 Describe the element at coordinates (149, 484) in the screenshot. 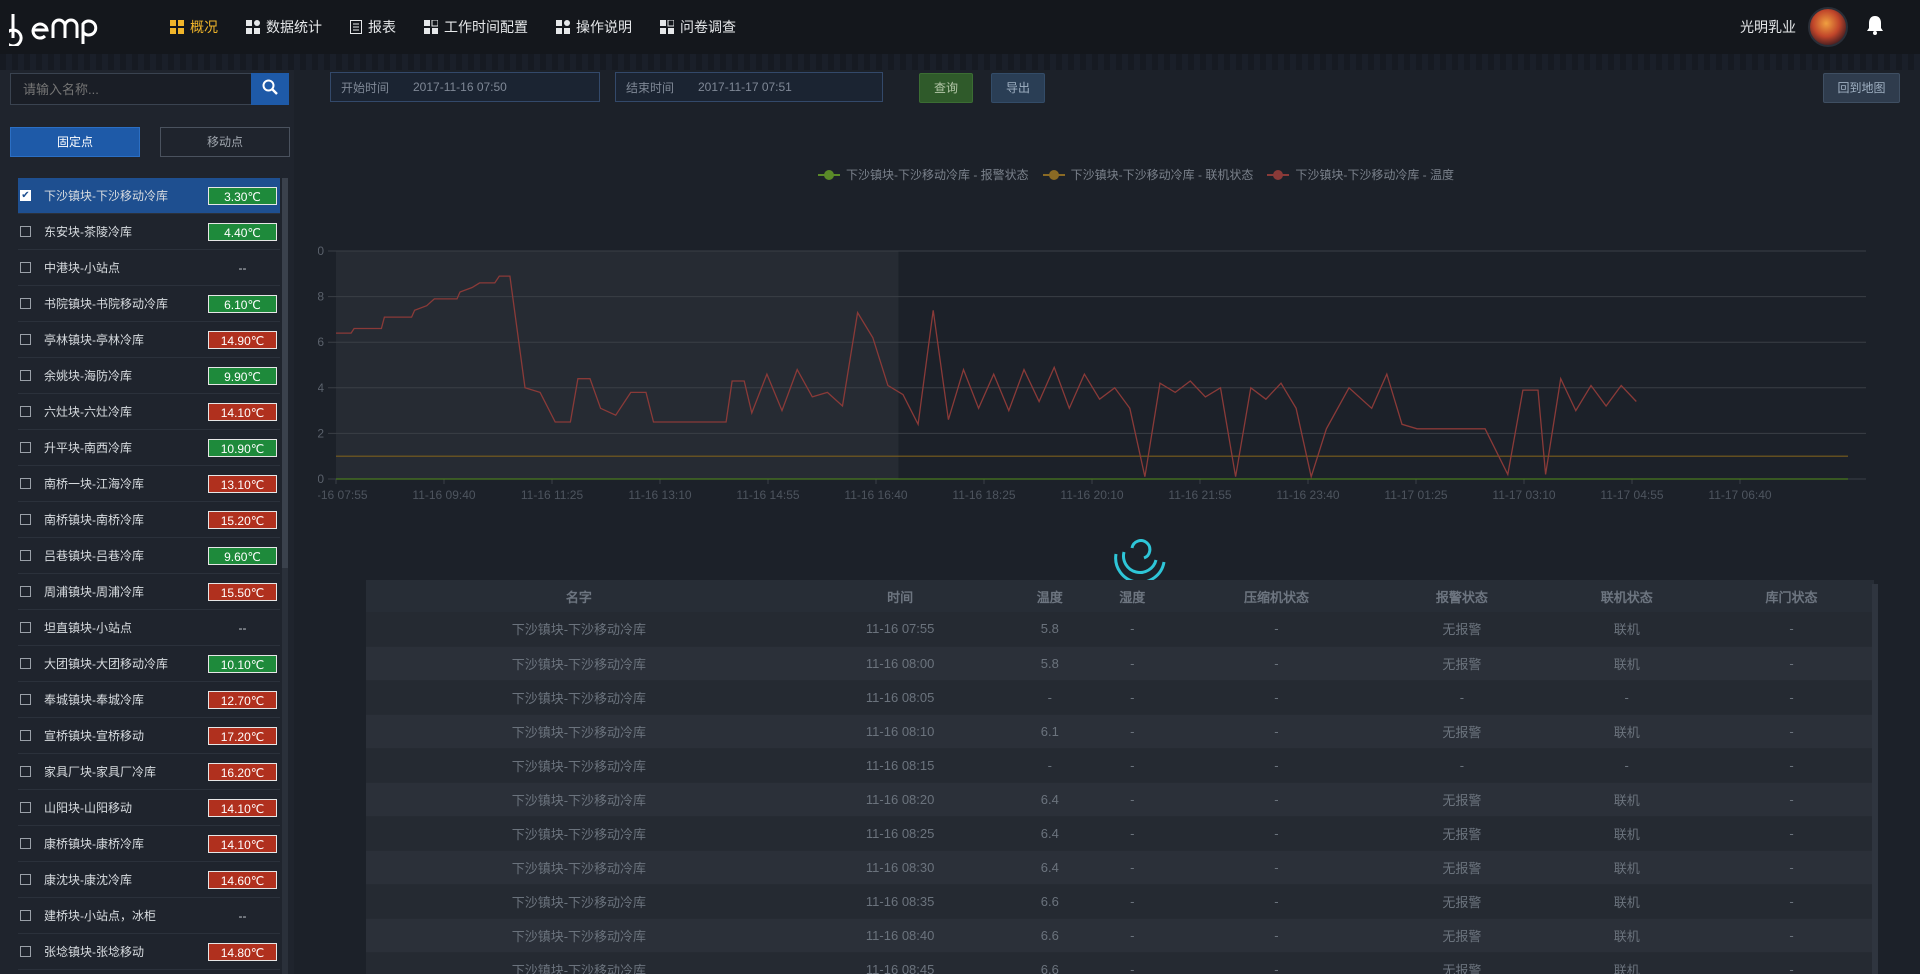

I see `list-item: 南桥一块-江海冷库 13.10℃` at that location.